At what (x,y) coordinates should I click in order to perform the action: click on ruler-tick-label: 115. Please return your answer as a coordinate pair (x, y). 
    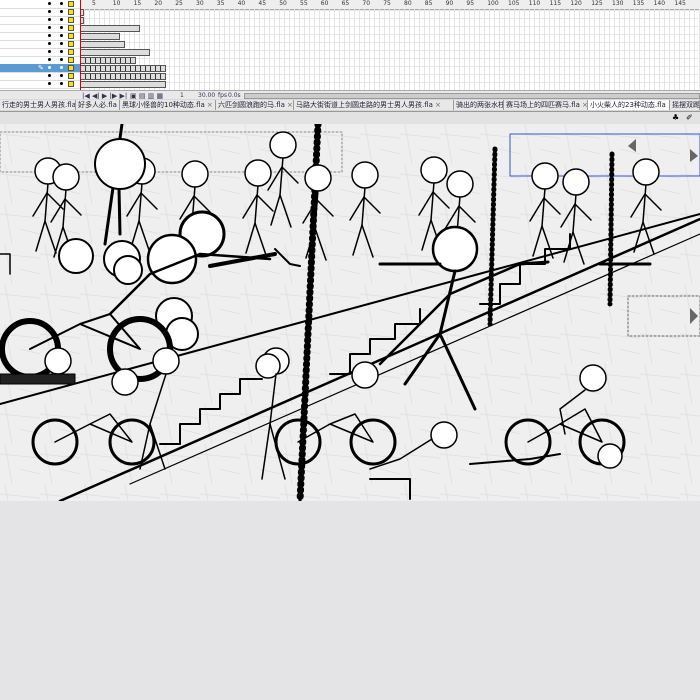
    Looking at the image, I should click on (555, 3).